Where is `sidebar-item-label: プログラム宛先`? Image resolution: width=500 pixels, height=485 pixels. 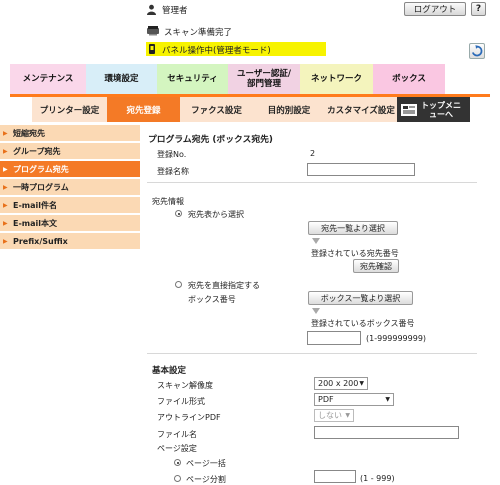
sidebar-item-label: プログラム宛先 is located at coordinates (41, 169).